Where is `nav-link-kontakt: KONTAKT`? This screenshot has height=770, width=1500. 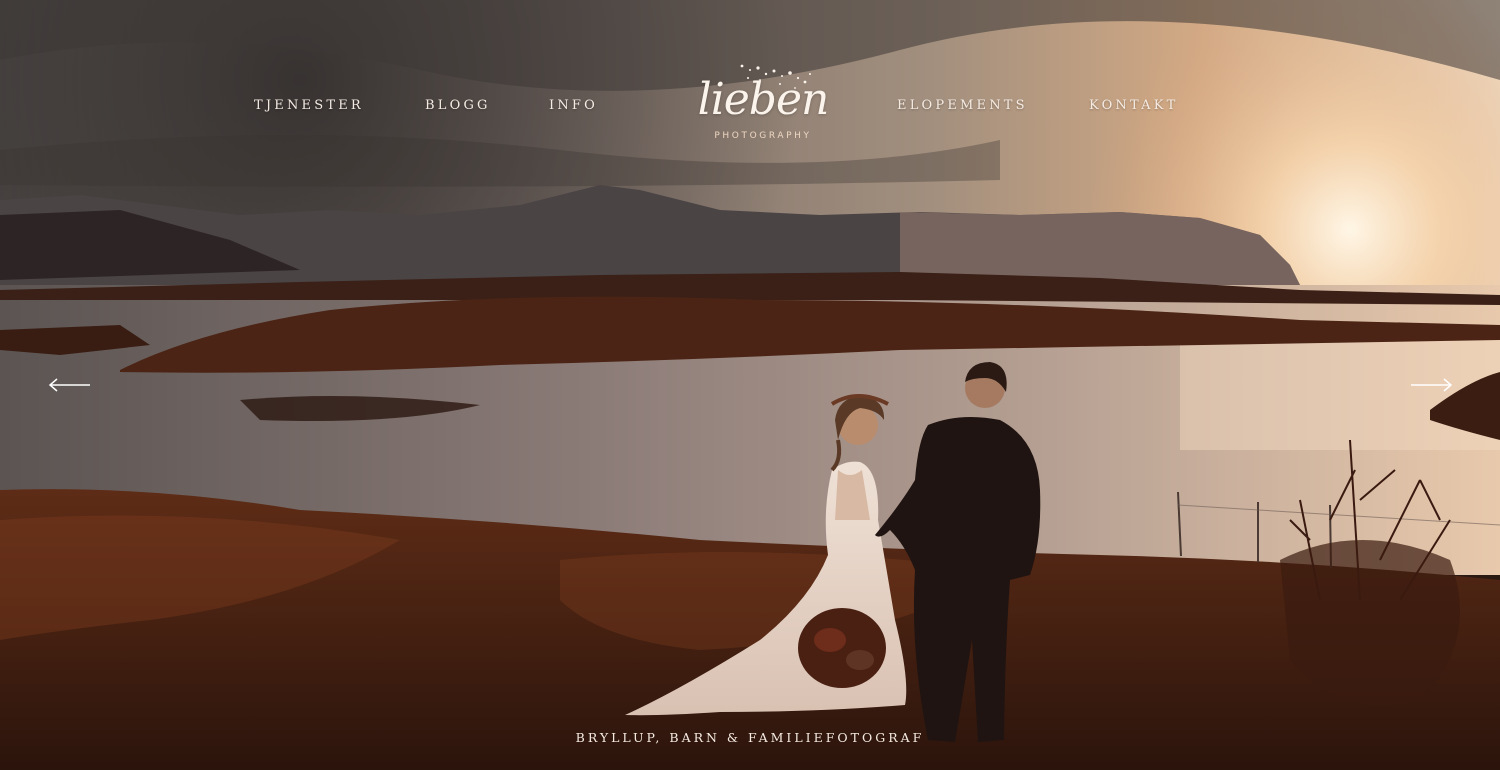 nav-link-kontakt: KONTAKT is located at coordinates (1134, 105).